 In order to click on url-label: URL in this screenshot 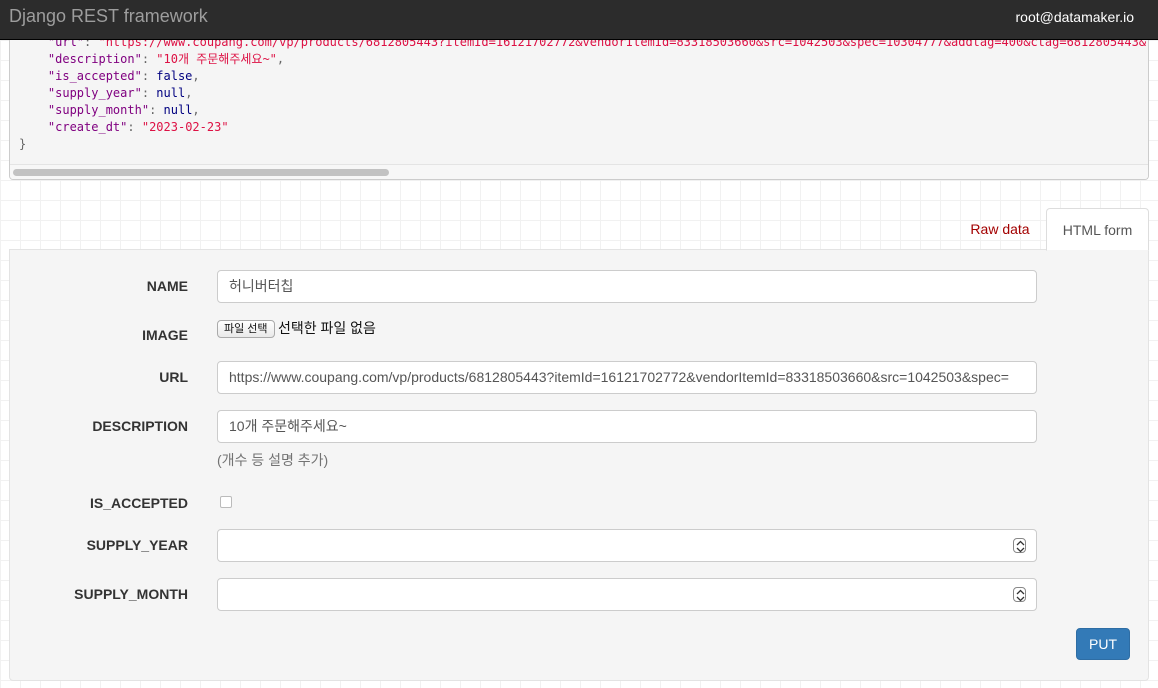, I will do `click(173, 377)`.